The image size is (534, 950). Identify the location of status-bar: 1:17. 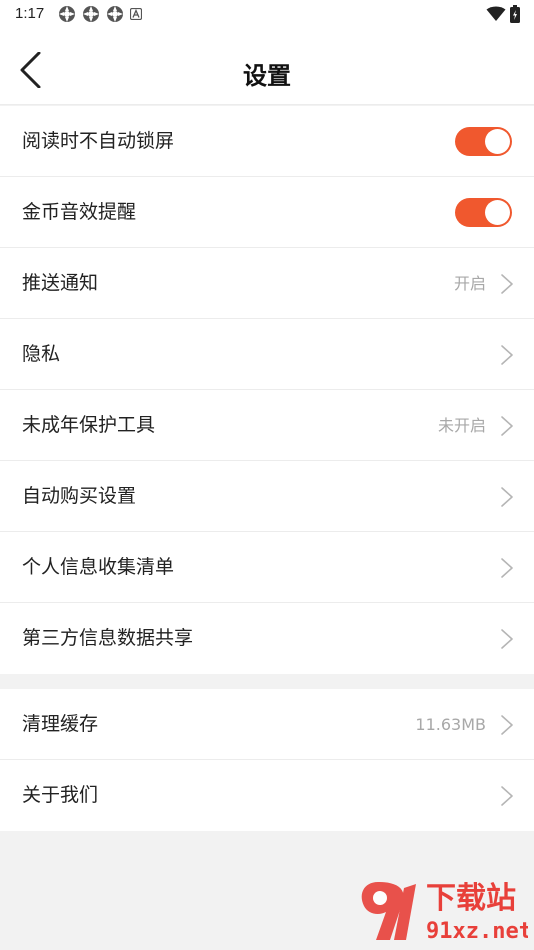
(267, 15).